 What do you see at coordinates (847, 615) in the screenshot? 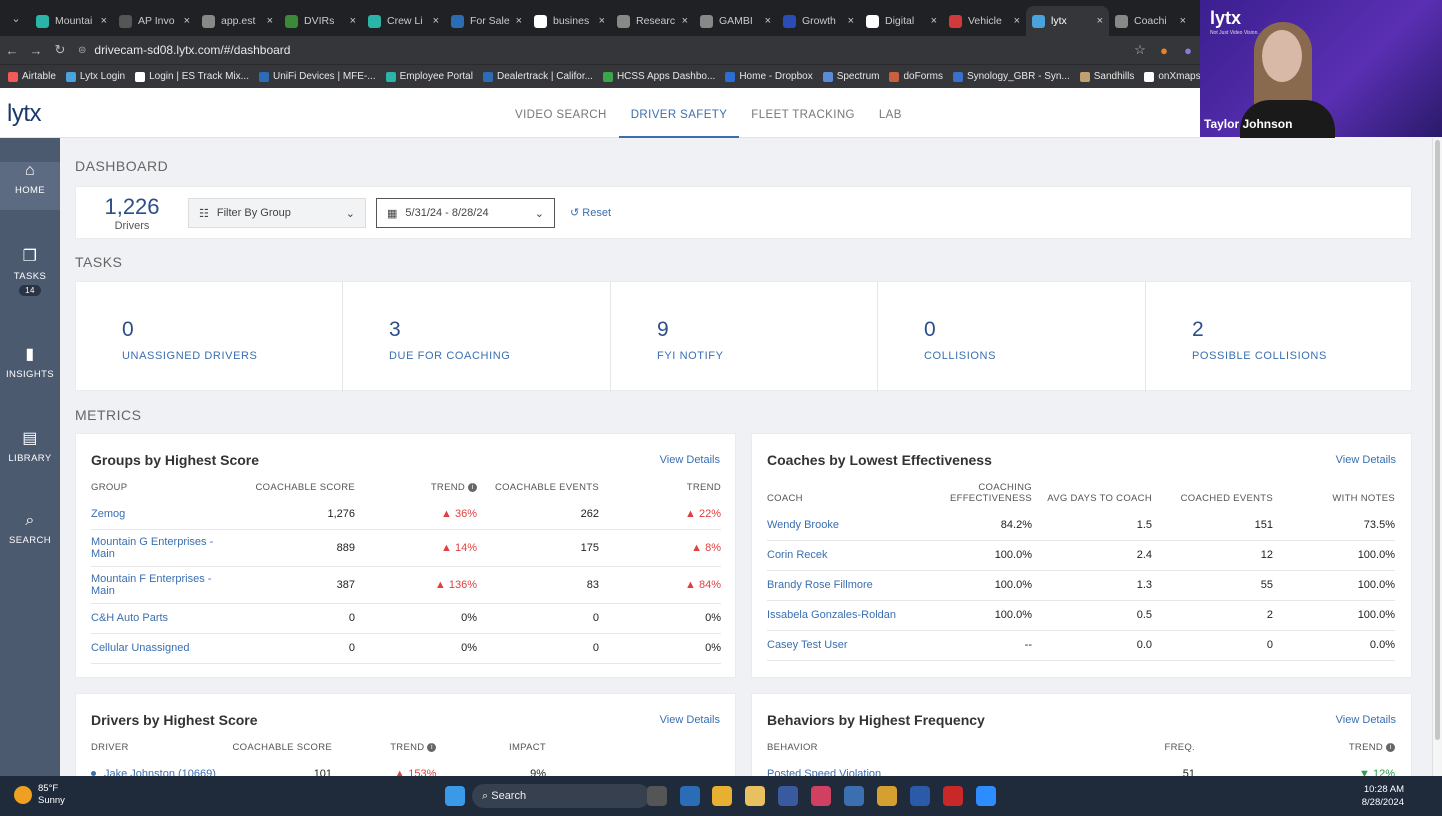
I see `row-name-link: Issabela Gonzales-Roldan` at bounding box center [847, 615].